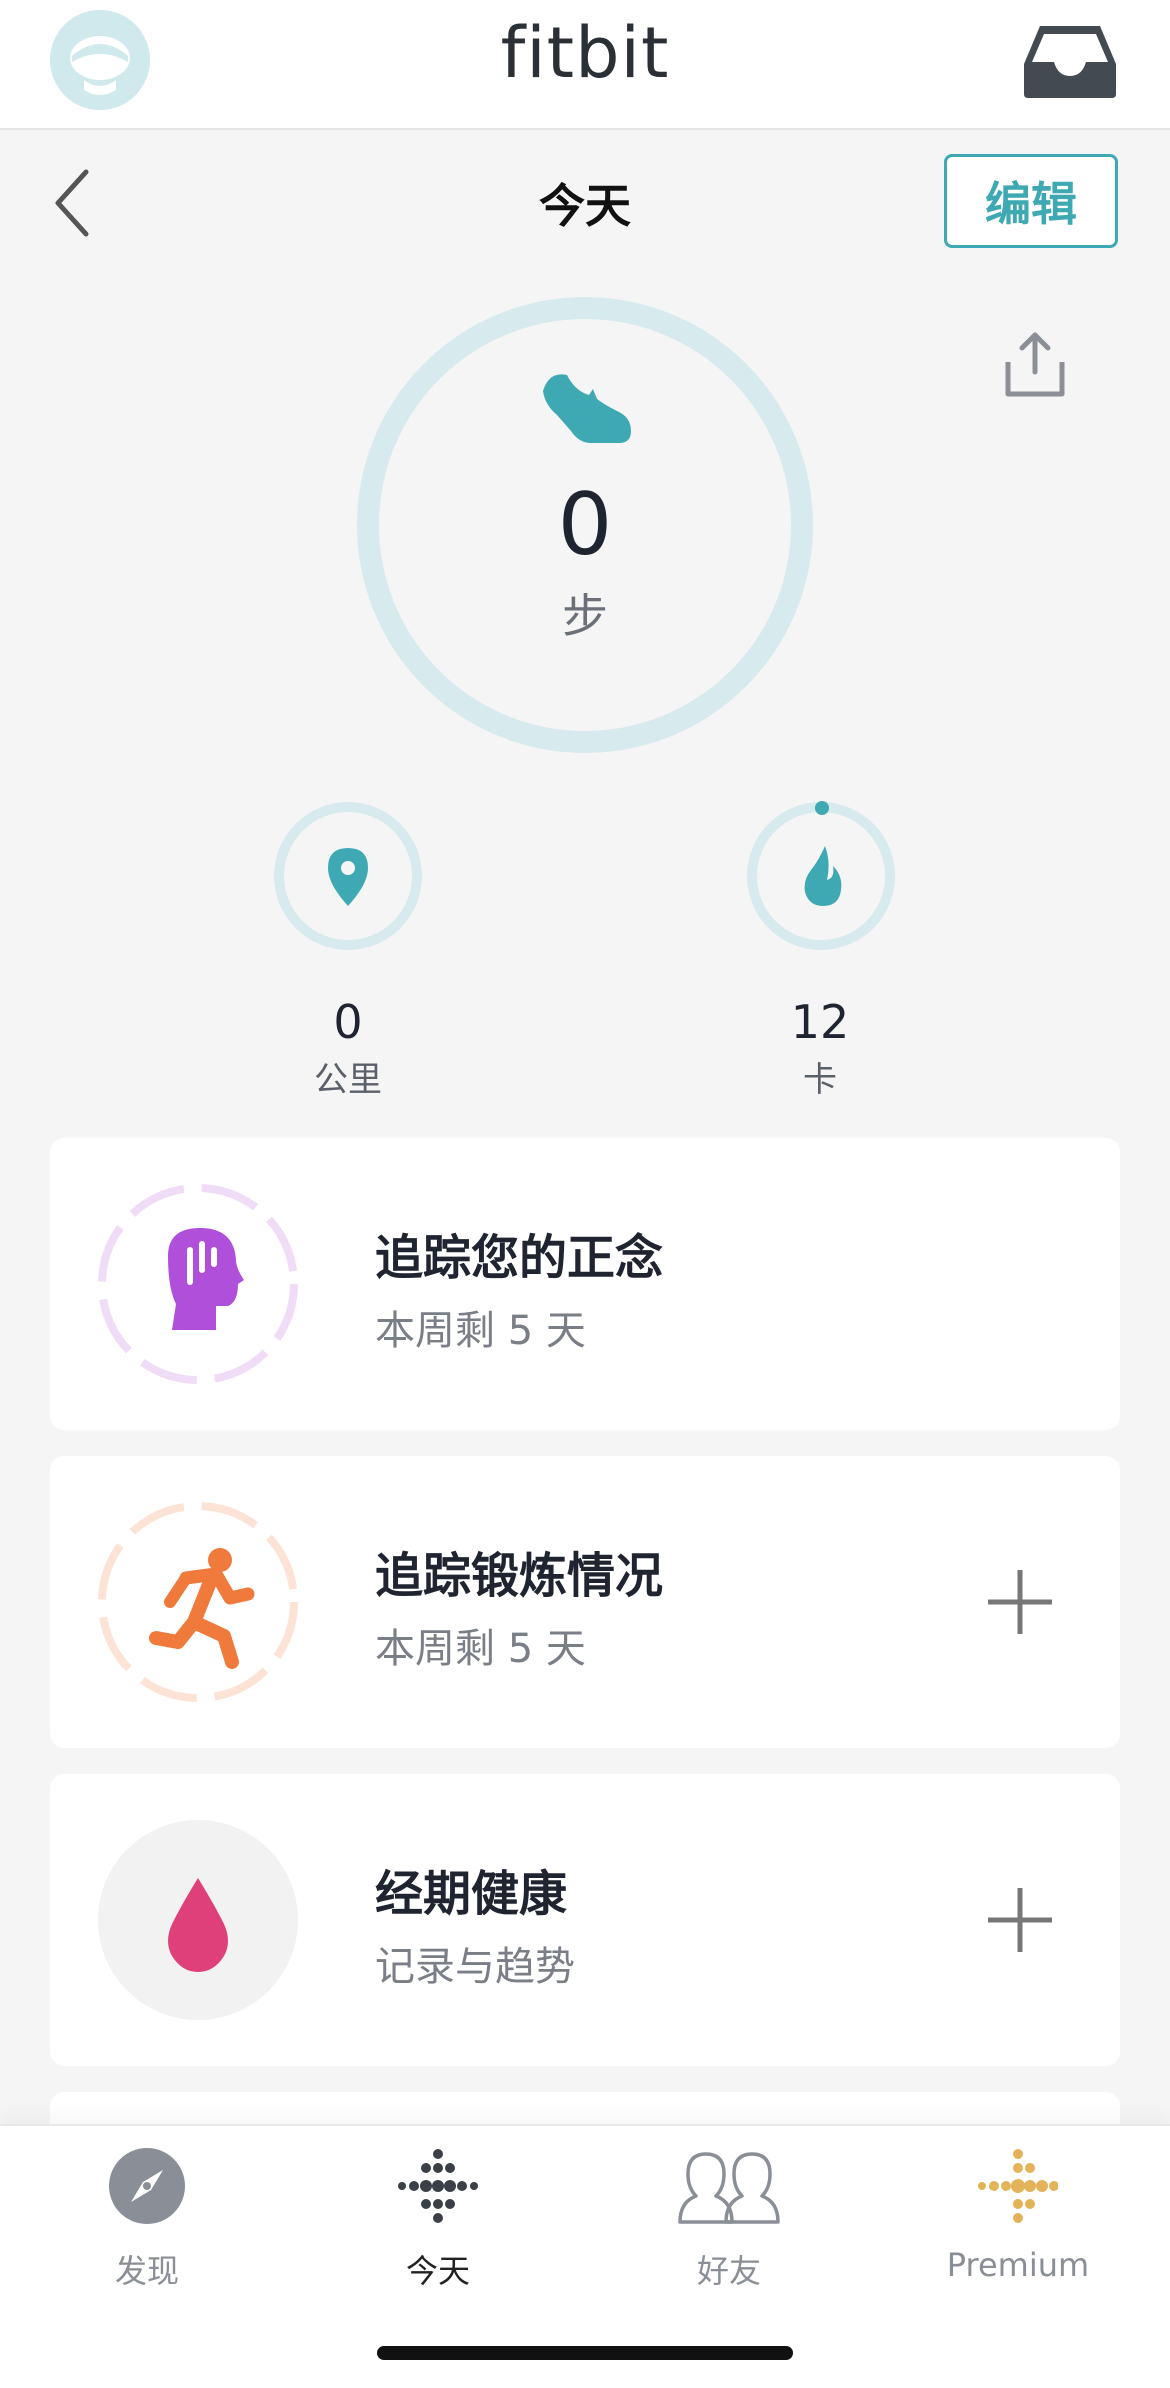 The height and width of the screenshot is (2388, 1170). Describe the element at coordinates (729, 2188) in the screenshot. I see `friends-icon` at that location.